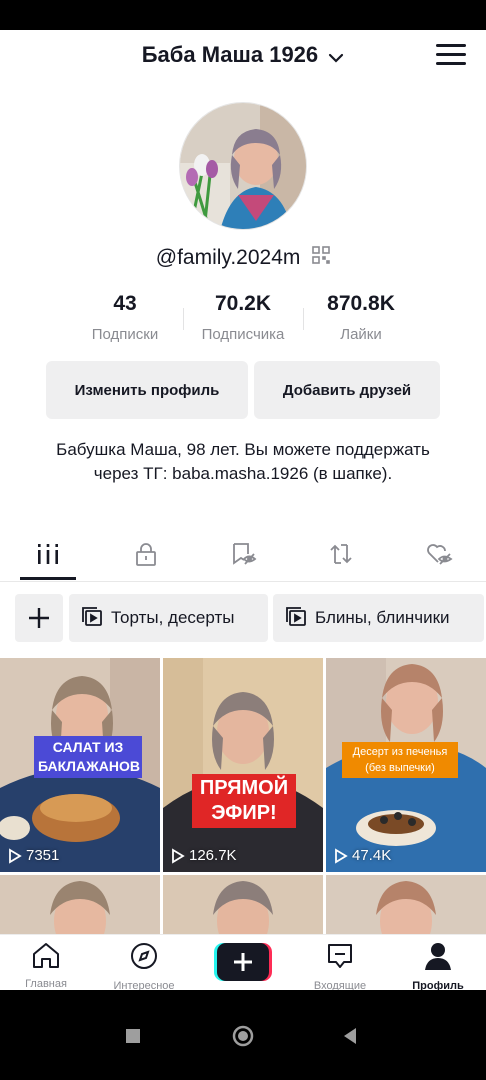 The width and height of the screenshot is (486, 1080). What do you see at coordinates (243, 334) in the screenshot?
I see `followers-label: Подписчика` at bounding box center [243, 334].